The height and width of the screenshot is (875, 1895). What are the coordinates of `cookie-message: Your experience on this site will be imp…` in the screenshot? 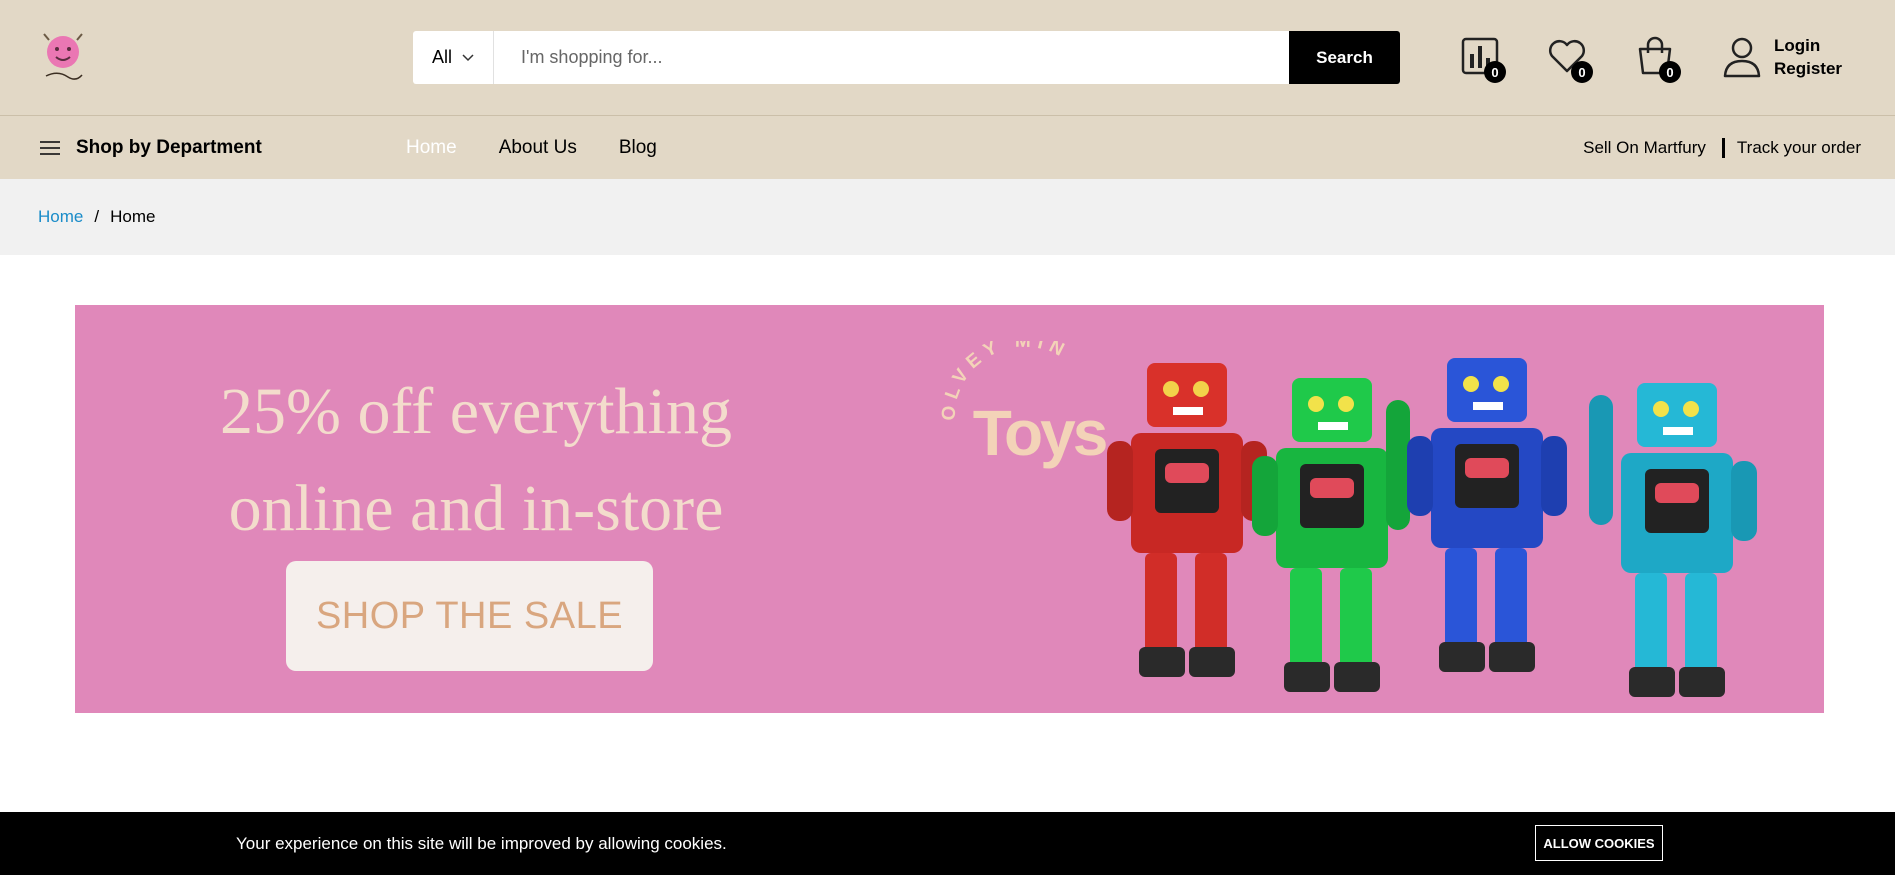 It's located at (481, 843).